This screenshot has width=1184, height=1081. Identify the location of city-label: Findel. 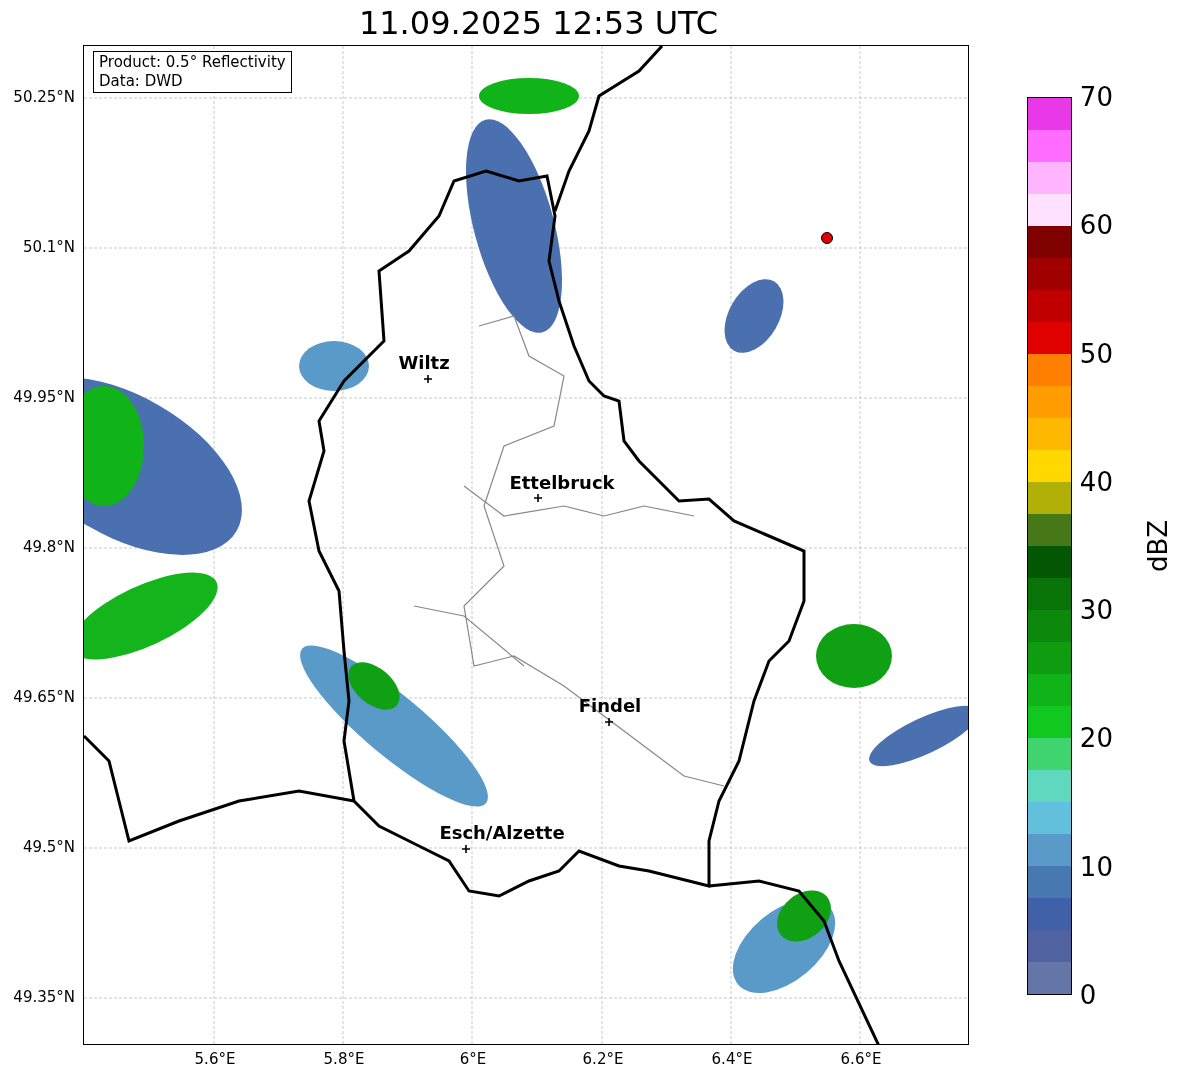
(610, 706).